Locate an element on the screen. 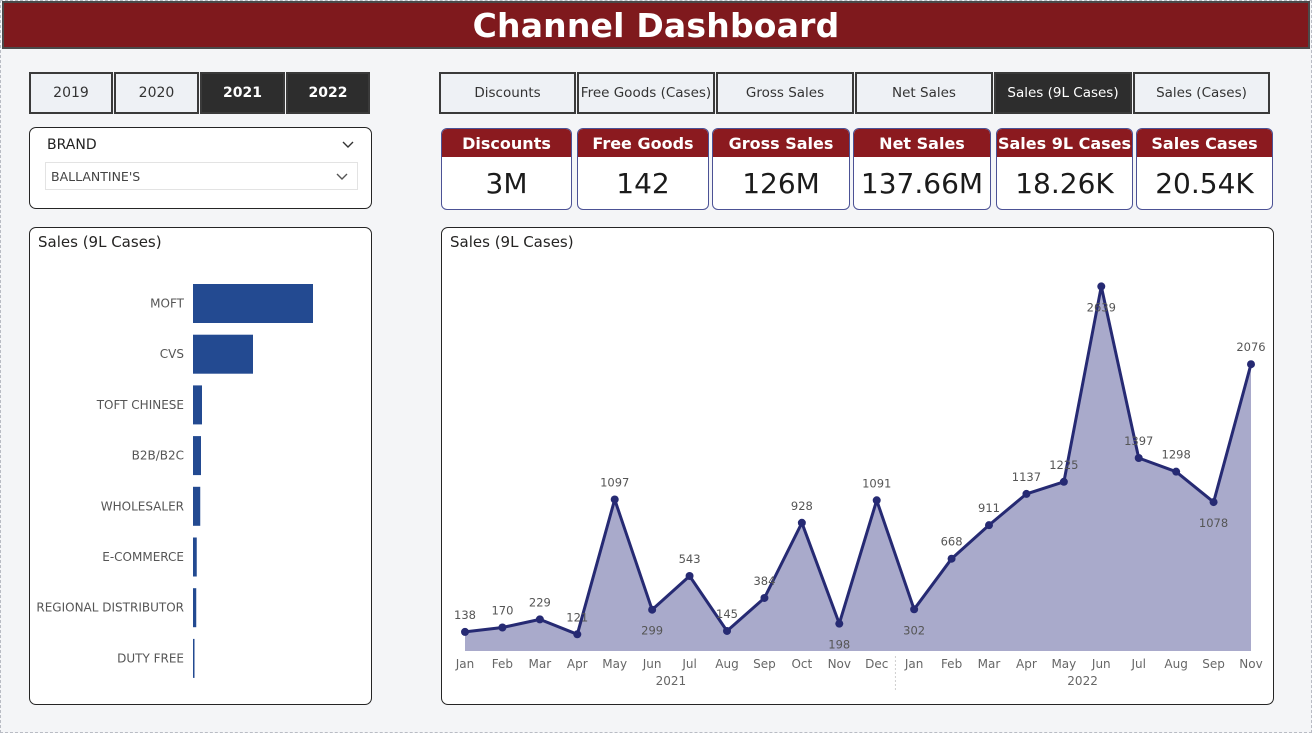 The height and width of the screenshot is (733, 1312). kpi-card-free-goods: Free Goods 142 is located at coordinates (643, 169).